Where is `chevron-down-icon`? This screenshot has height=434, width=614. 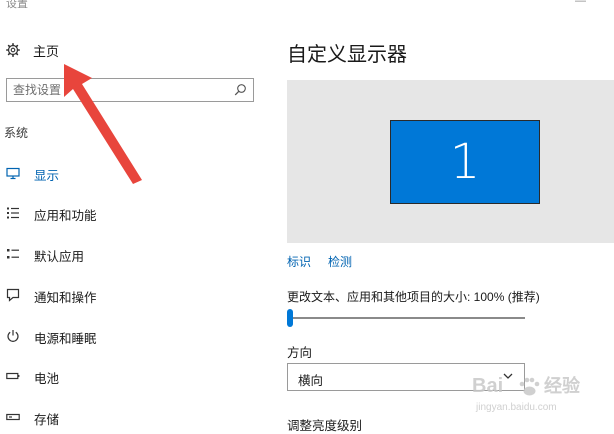
chevron-down-icon is located at coordinates (508, 376).